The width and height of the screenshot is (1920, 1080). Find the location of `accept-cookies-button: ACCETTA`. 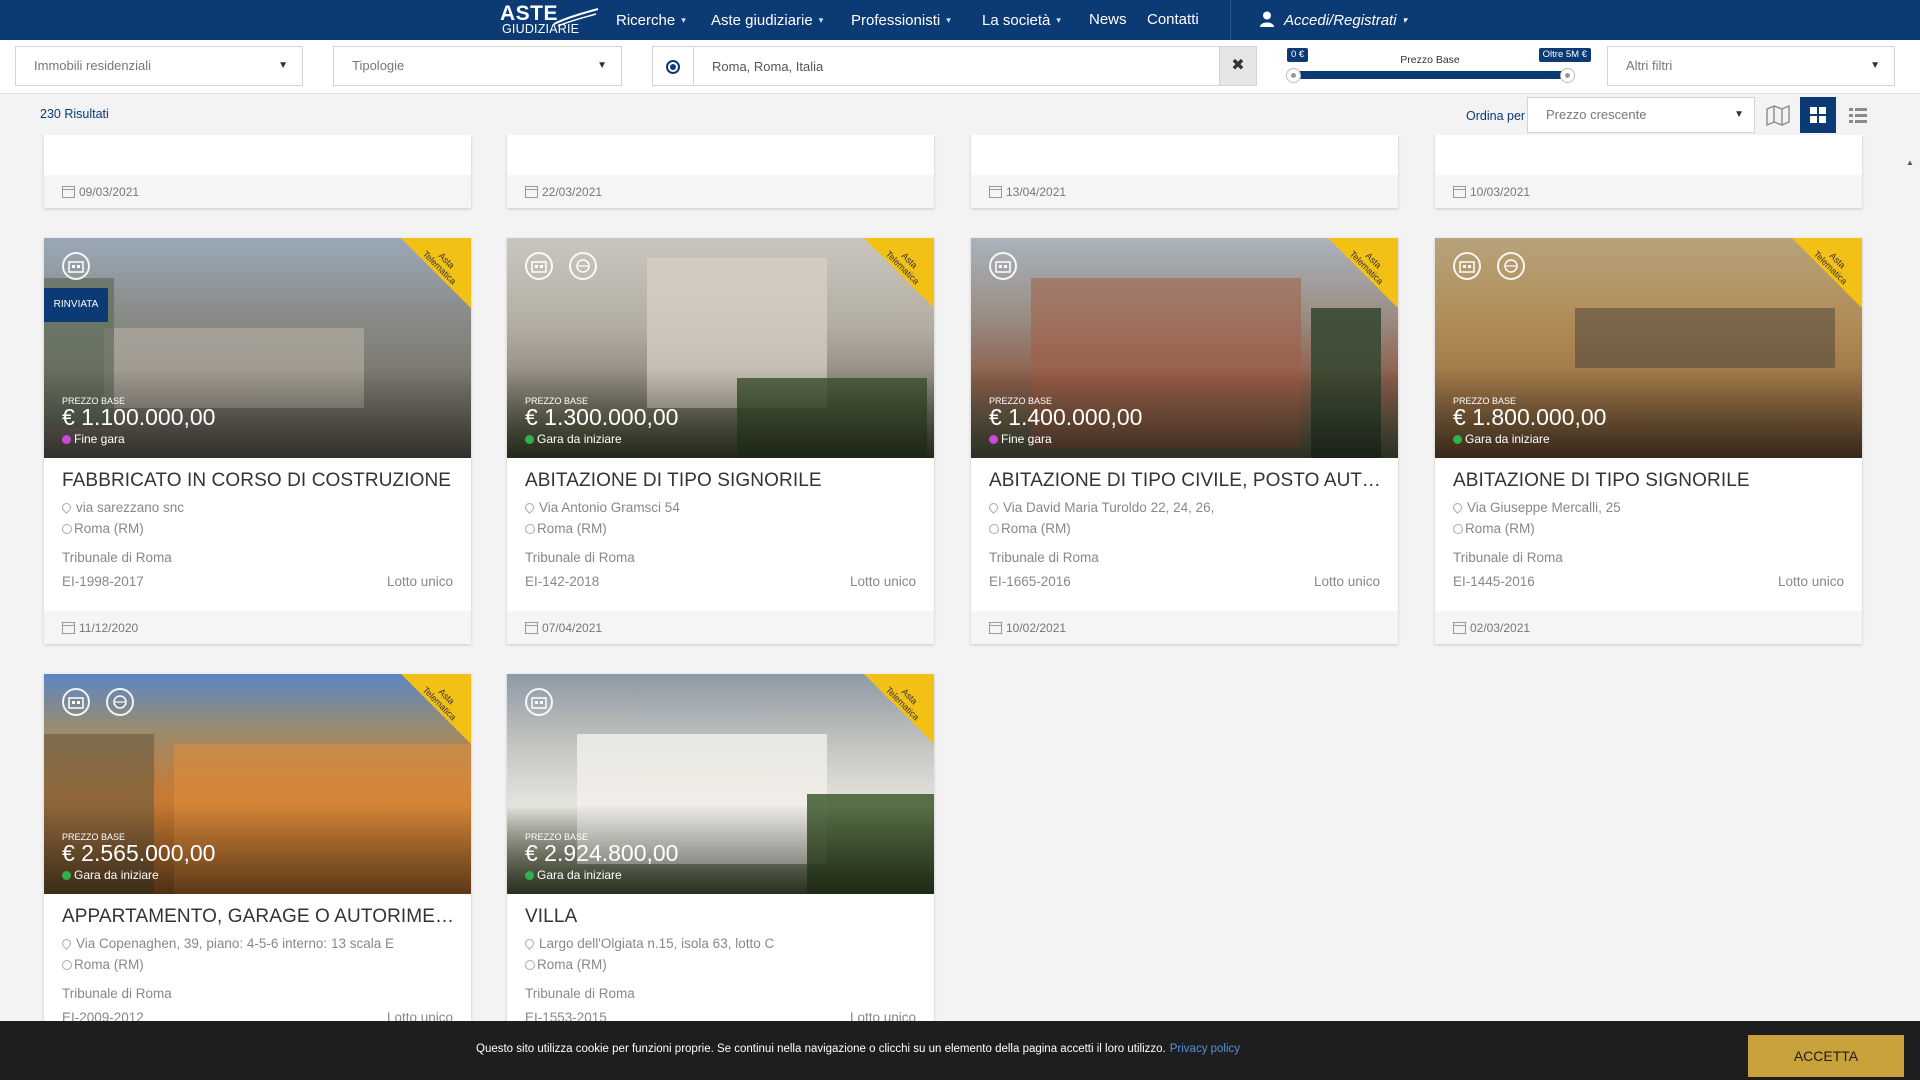

accept-cookies-button: ACCETTA is located at coordinates (1826, 1056).